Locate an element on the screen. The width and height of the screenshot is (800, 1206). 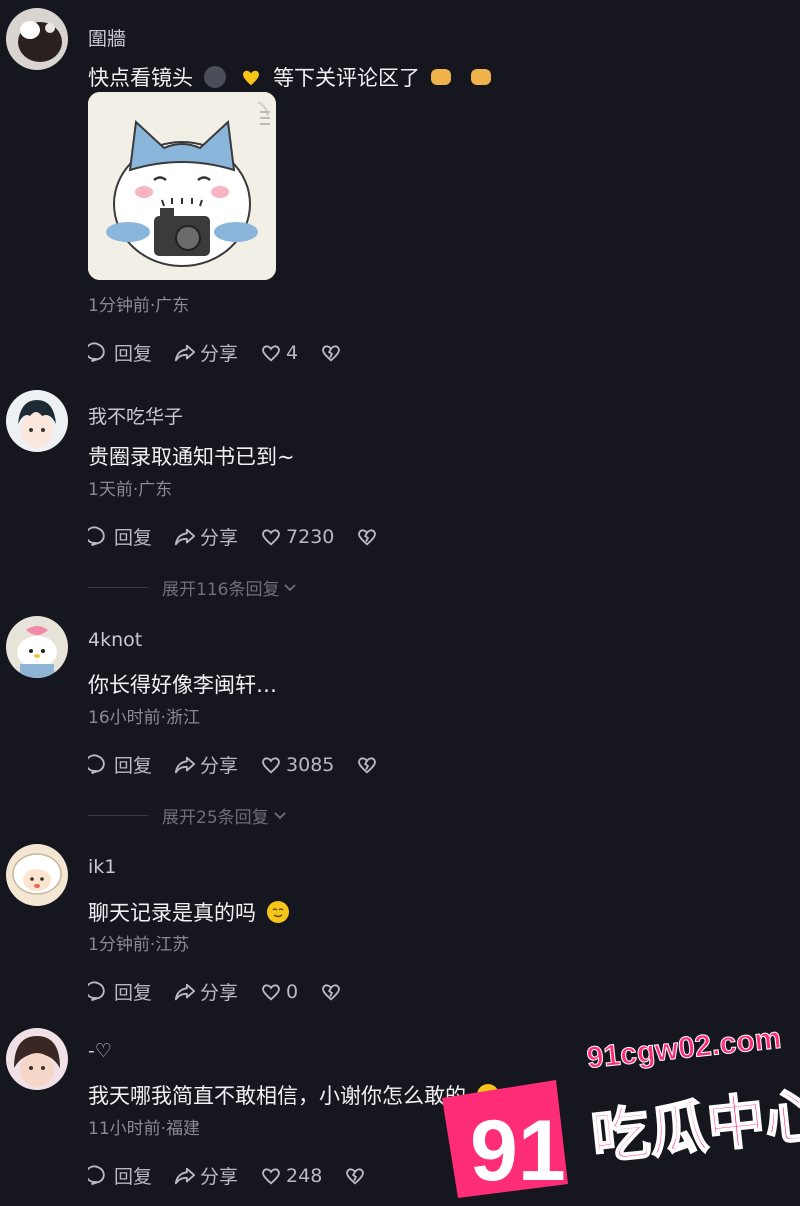
comment-text-main: 我天哪我简直不敢相信，小谢你怎么敢的 is located at coordinates (277, 1096).